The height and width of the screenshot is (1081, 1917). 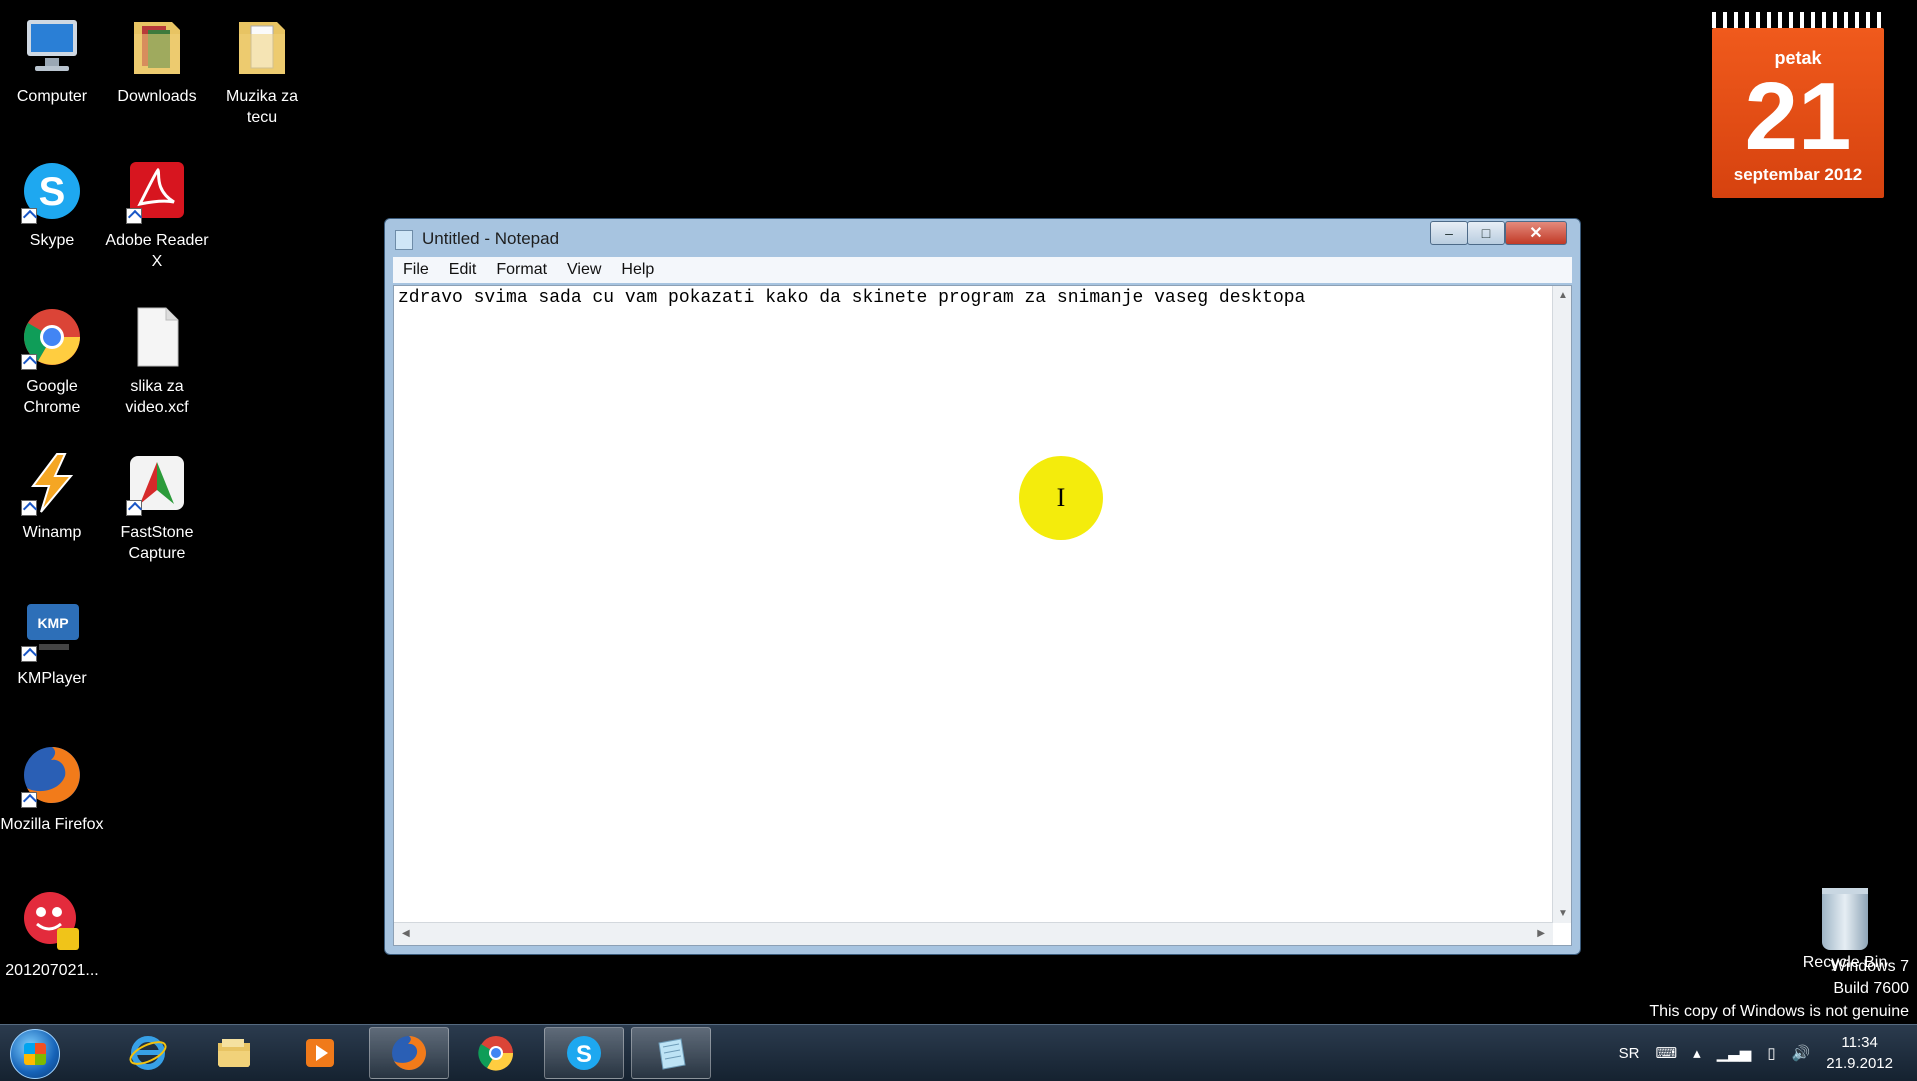 What do you see at coordinates (416, 270) in the screenshot?
I see `menu-file: File` at bounding box center [416, 270].